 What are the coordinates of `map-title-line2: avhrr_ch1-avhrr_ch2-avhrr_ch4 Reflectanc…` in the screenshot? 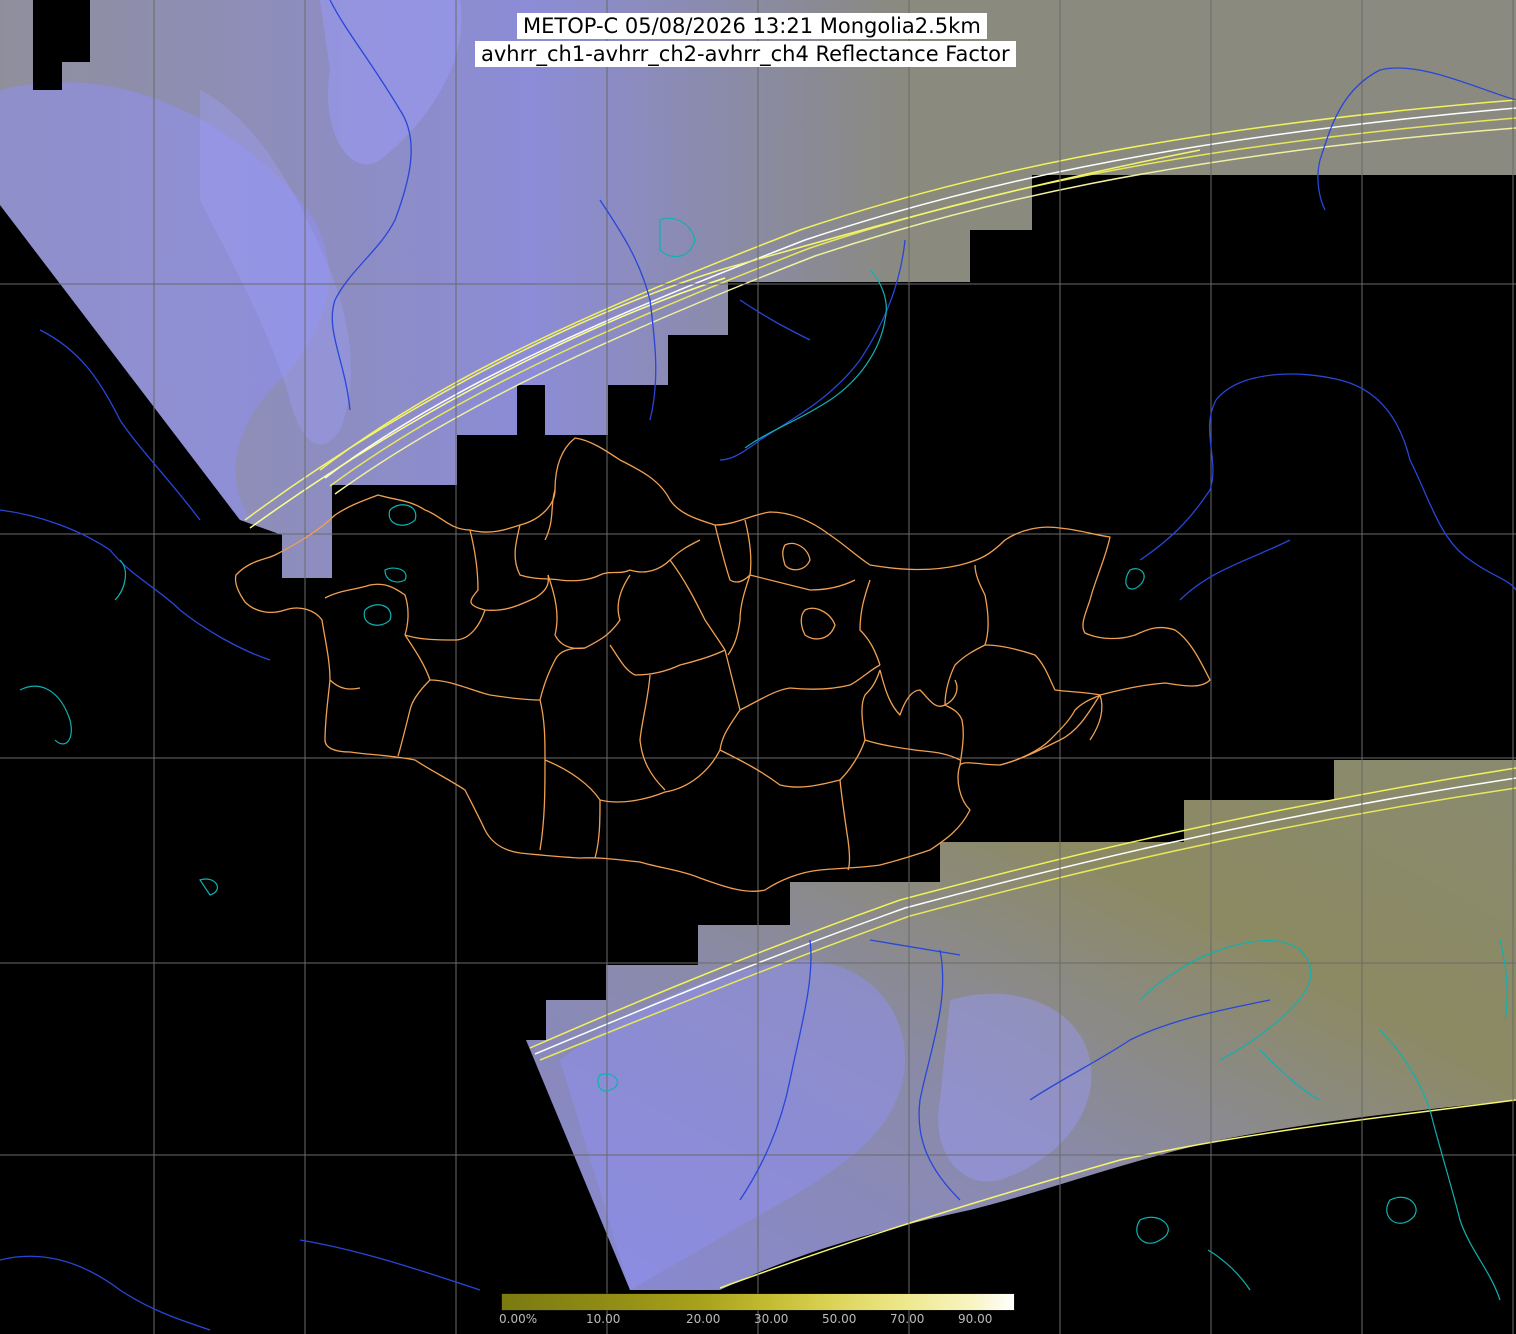 It's located at (745, 54).